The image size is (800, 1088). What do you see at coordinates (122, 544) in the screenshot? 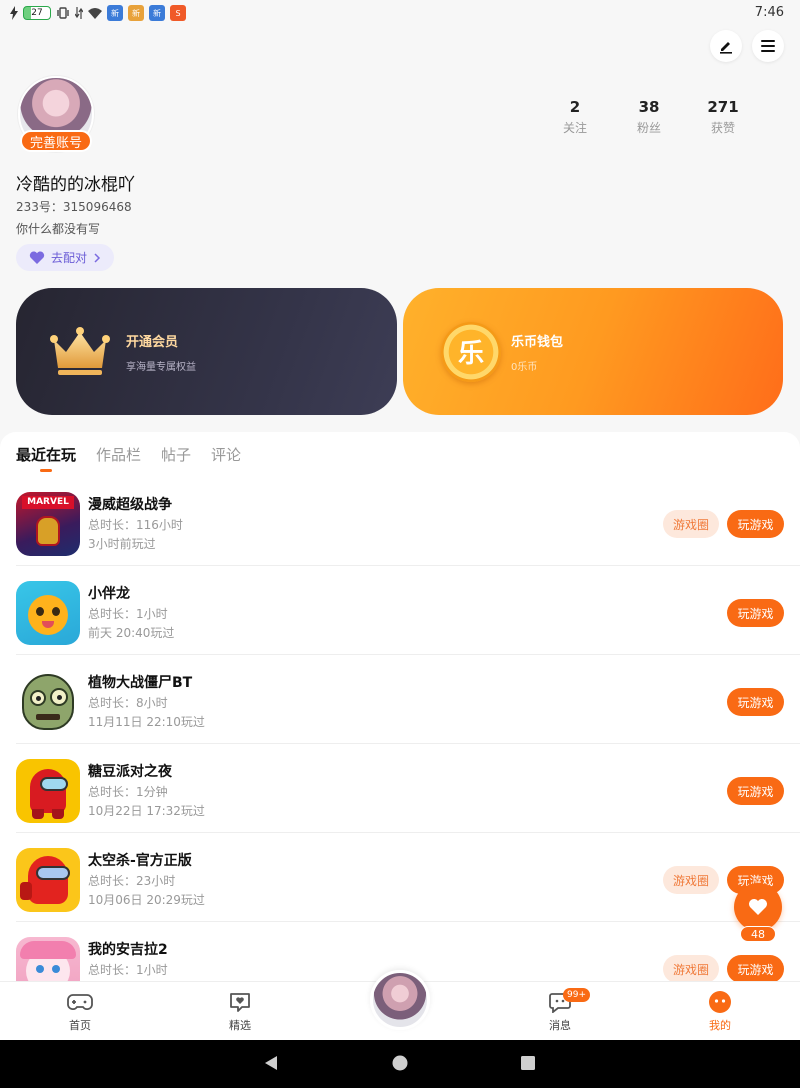
I see `game-last-played: 3小时前玩过` at bounding box center [122, 544].